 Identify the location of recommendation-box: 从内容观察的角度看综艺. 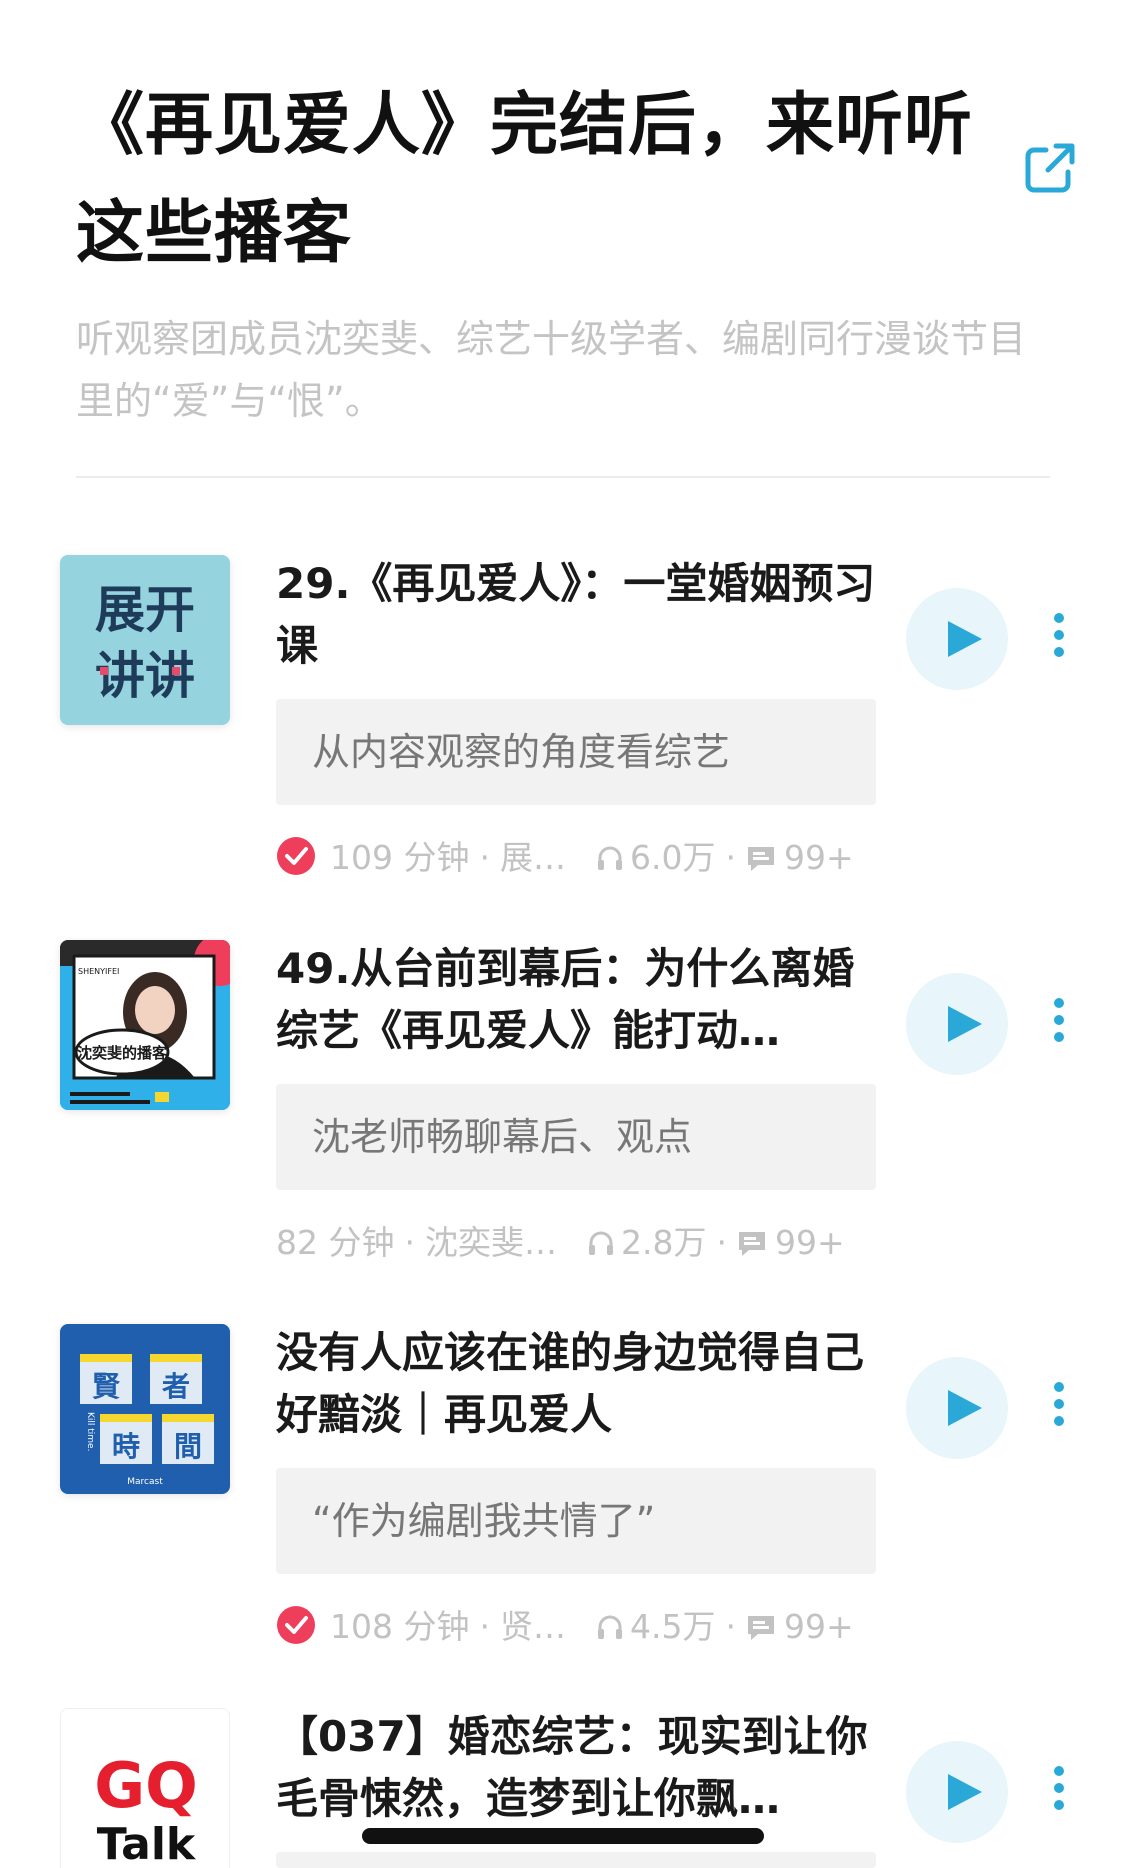
(576, 752).